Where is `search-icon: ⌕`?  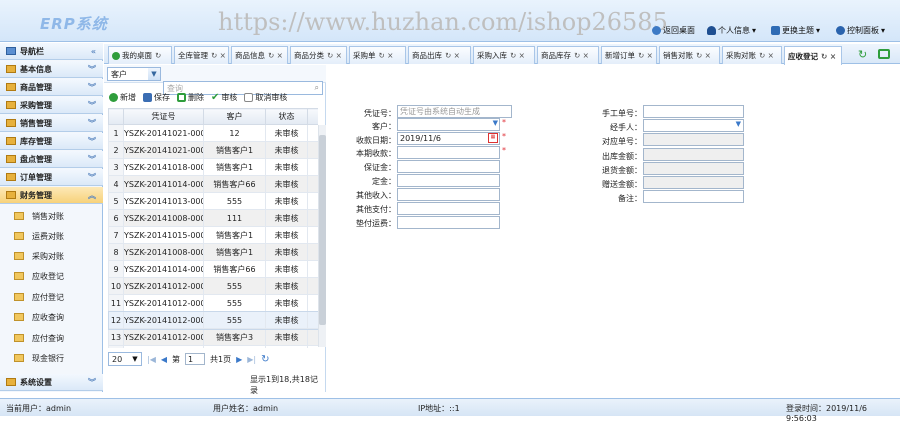
search-icon: ⌕ is located at coordinates (317, 88).